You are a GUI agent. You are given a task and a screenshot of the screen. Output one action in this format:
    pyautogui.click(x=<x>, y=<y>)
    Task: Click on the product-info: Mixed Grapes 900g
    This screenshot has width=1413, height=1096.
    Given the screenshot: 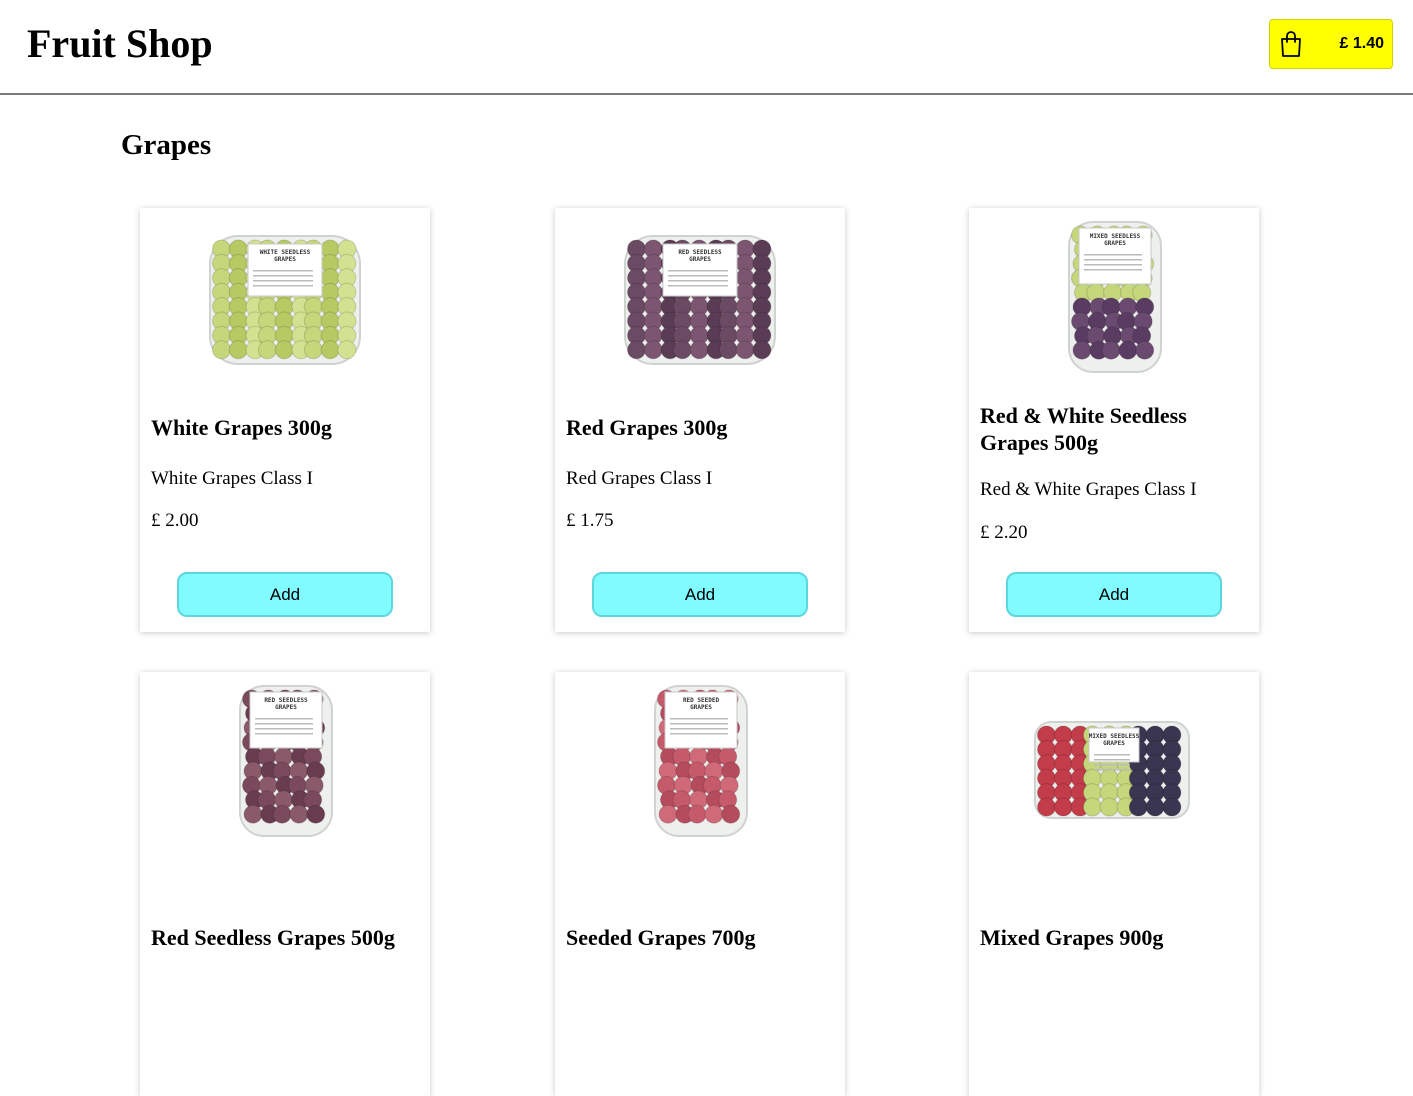 What is the action you would take?
    pyautogui.click(x=1114, y=937)
    